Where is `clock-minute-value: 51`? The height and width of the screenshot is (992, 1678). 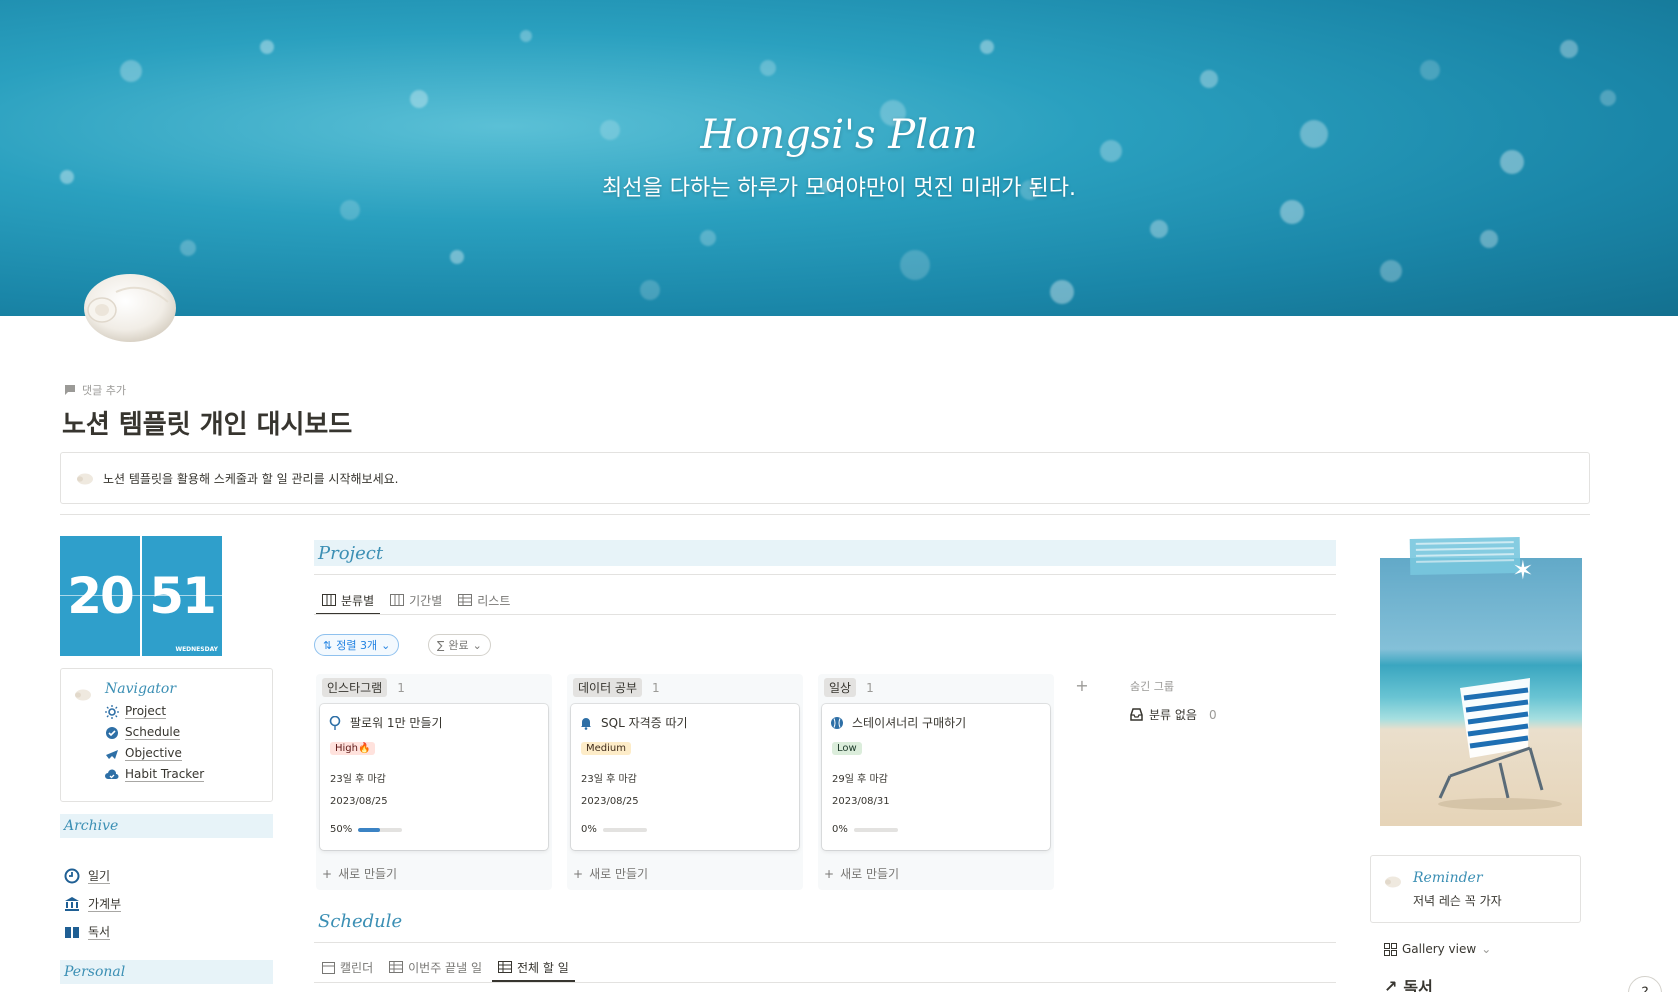 clock-minute-value: 51 is located at coordinates (183, 596).